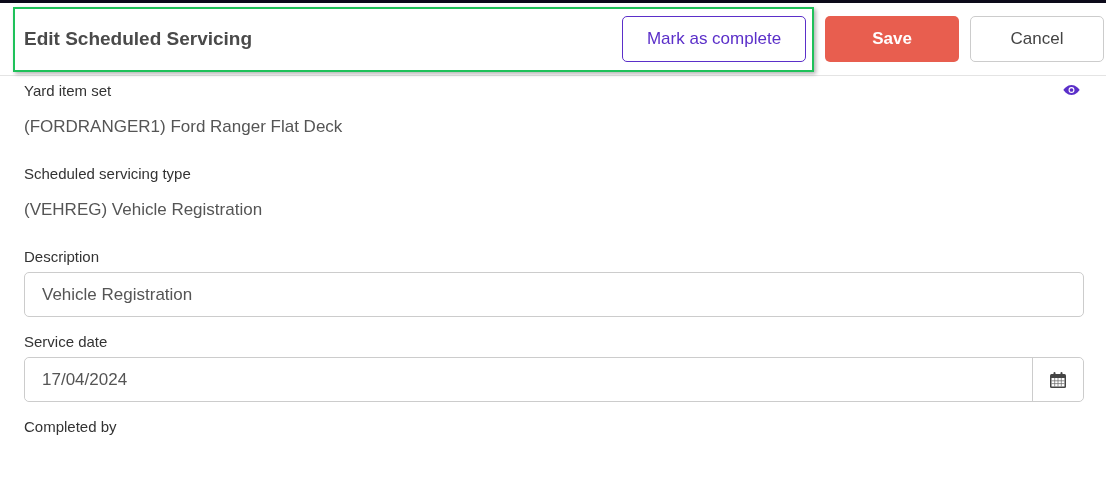  I want to click on field-value: (FORDRANGER1) Ford Ranger Flat Deck, so click(184, 127).